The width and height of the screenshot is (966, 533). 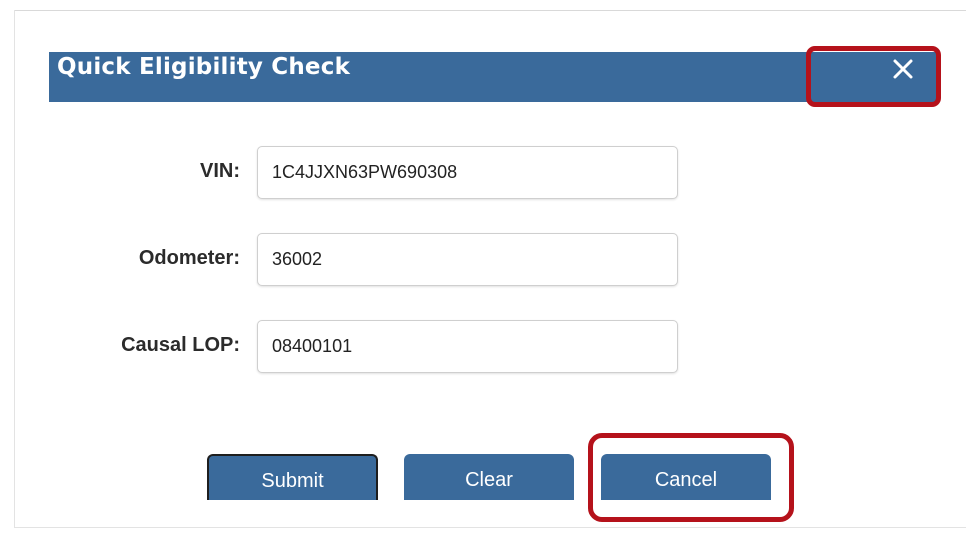 I want to click on odometer-label: Odometer:, so click(x=189, y=258).